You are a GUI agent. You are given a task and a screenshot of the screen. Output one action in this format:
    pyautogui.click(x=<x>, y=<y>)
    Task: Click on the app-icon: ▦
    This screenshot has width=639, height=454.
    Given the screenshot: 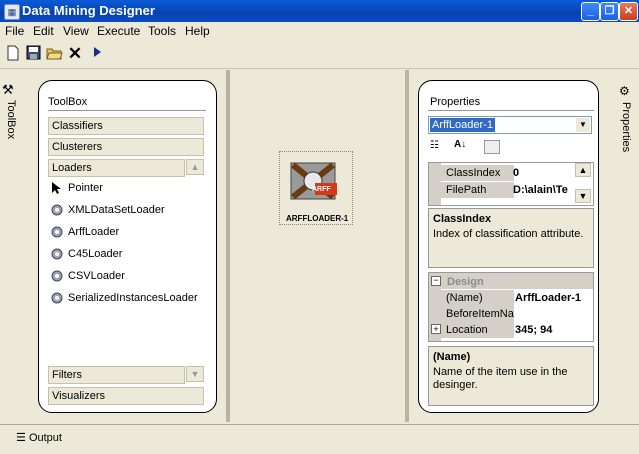 What is the action you would take?
    pyautogui.click(x=12, y=12)
    